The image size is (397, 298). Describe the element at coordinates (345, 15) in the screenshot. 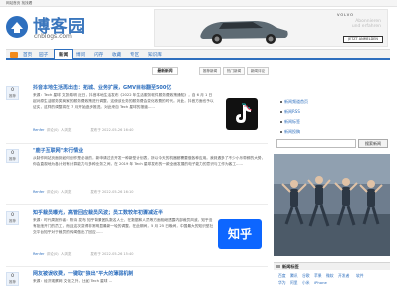

I see `ad-brand: VOLVO` at that location.